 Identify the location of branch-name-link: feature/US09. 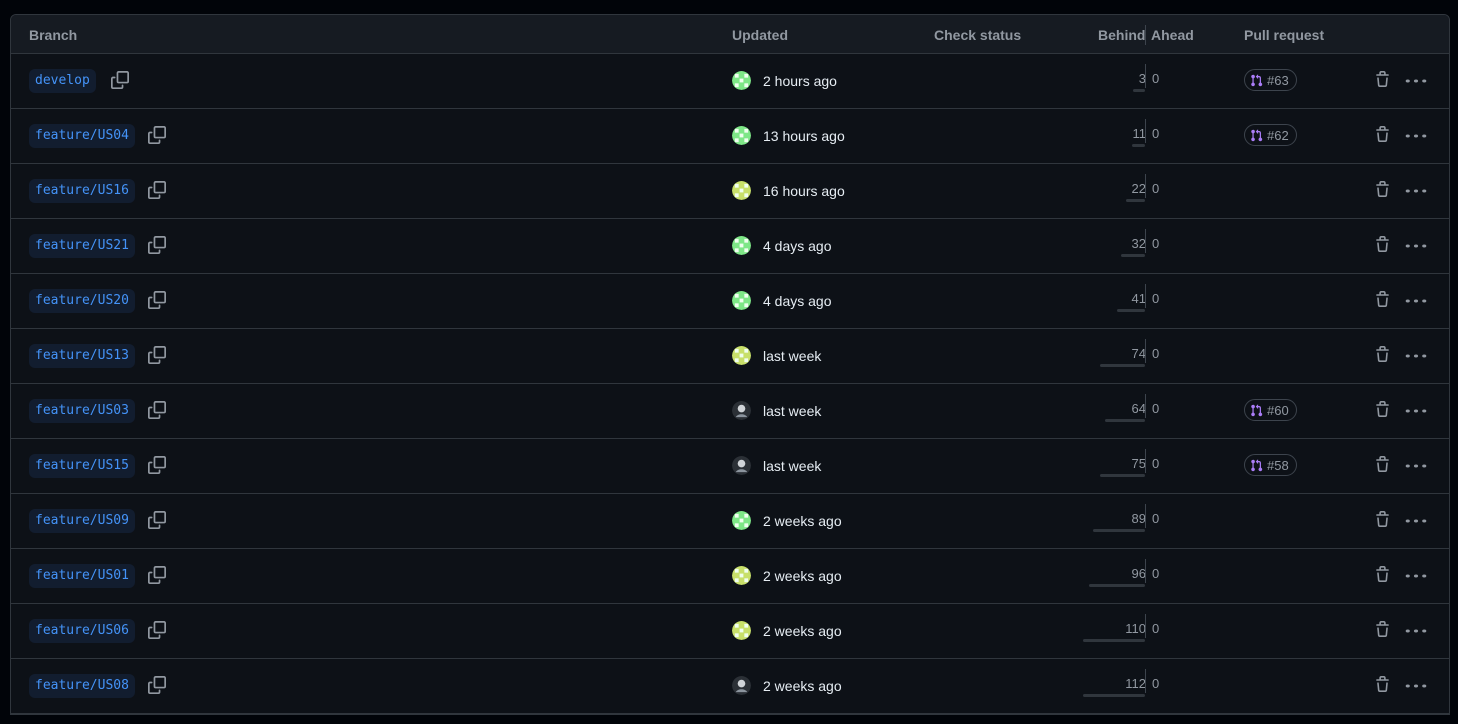
(82, 521).